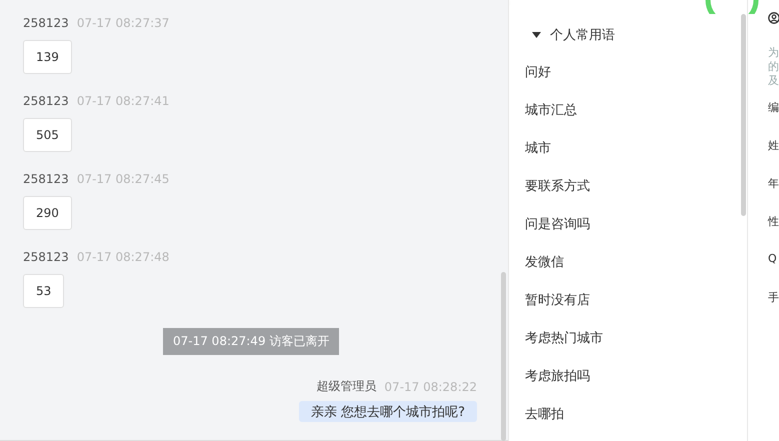  Describe the element at coordinates (773, 108) in the screenshot. I see `field-label: 编` at that location.